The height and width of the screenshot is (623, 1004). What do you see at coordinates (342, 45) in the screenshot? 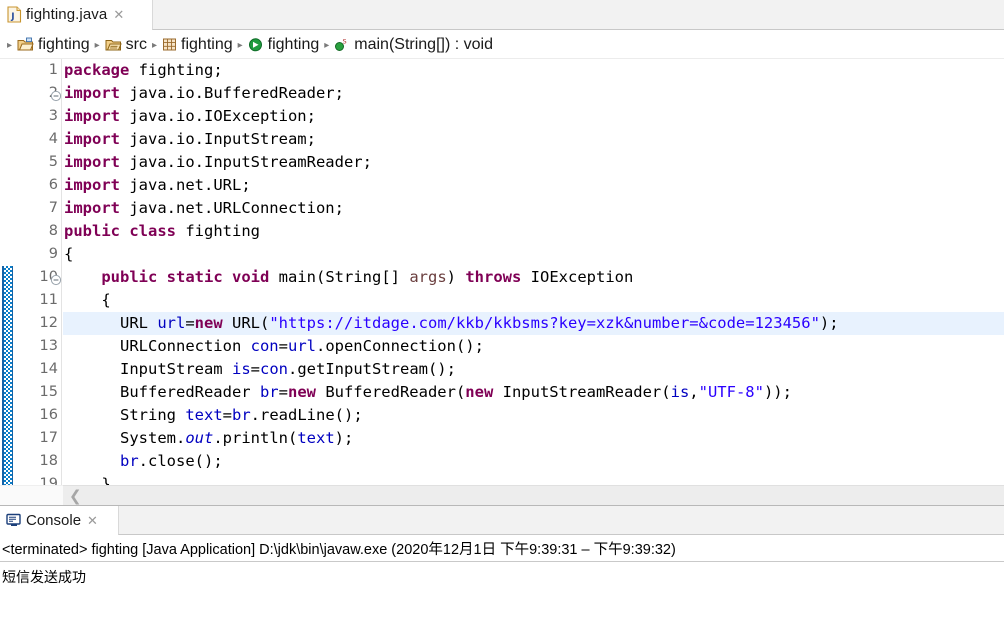
I see `method-static-icon: S` at bounding box center [342, 45].